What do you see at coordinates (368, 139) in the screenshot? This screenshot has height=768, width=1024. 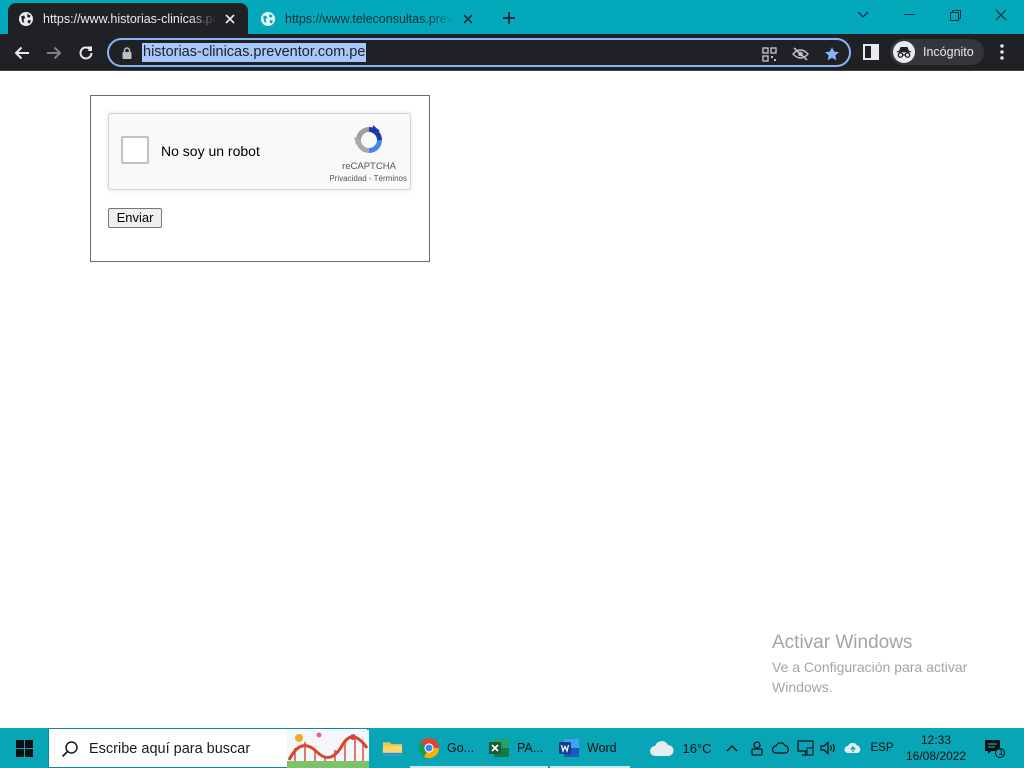 I see `recaptcha-logo-icon` at bounding box center [368, 139].